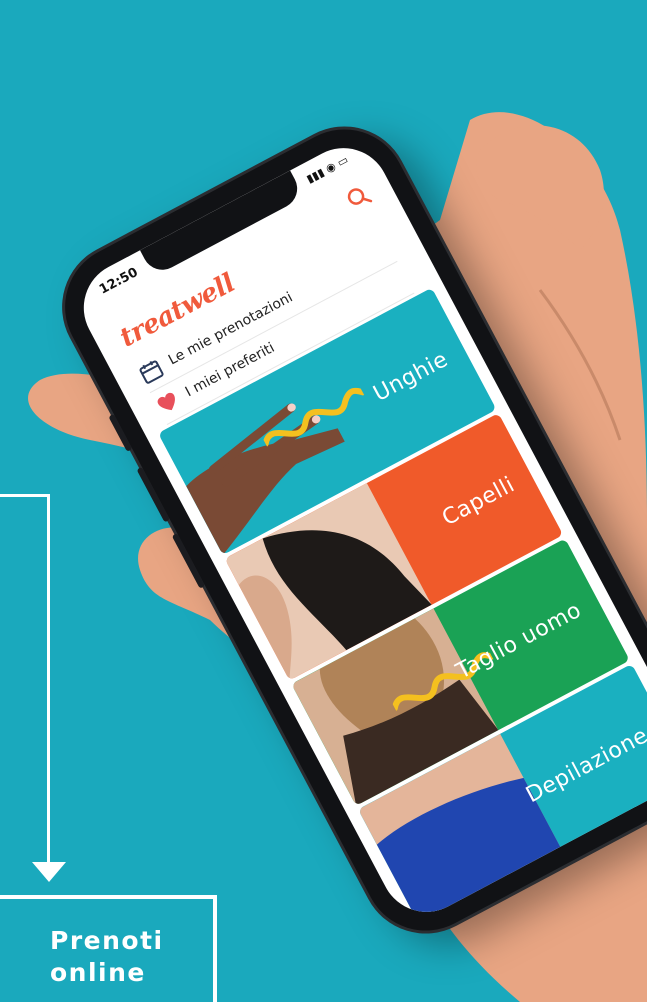 The width and height of the screenshot is (647, 1002). I want to click on arrow-down-icon, so click(49, 872).